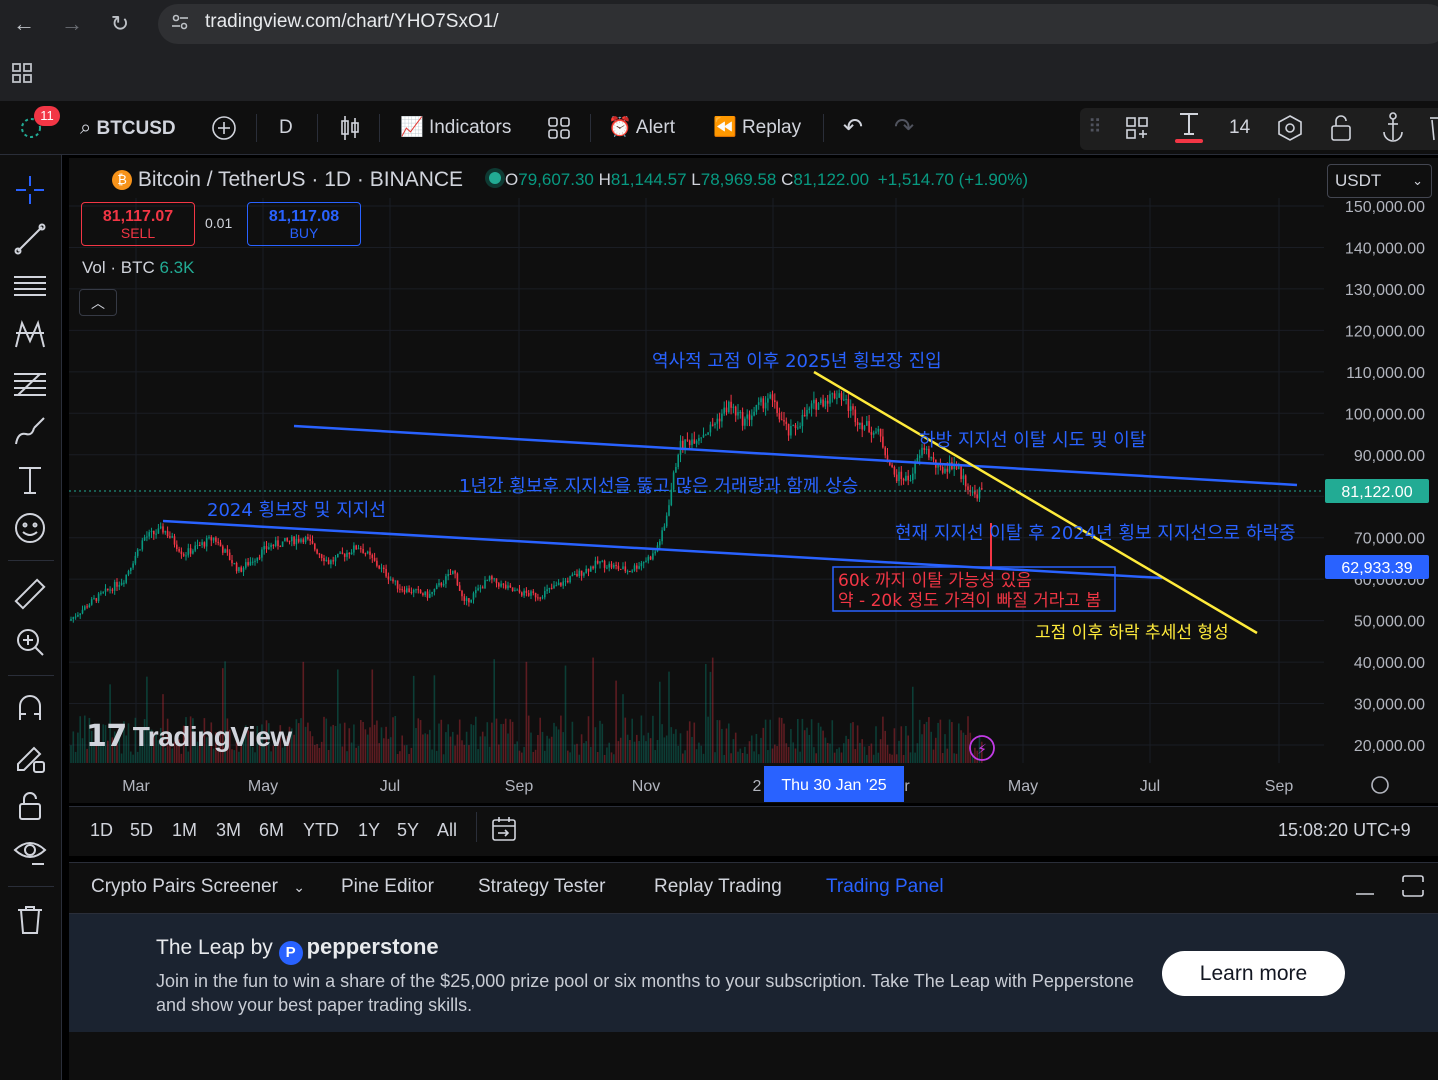  What do you see at coordinates (30, 432) in the screenshot?
I see `brush-icon` at bounding box center [30, 432].